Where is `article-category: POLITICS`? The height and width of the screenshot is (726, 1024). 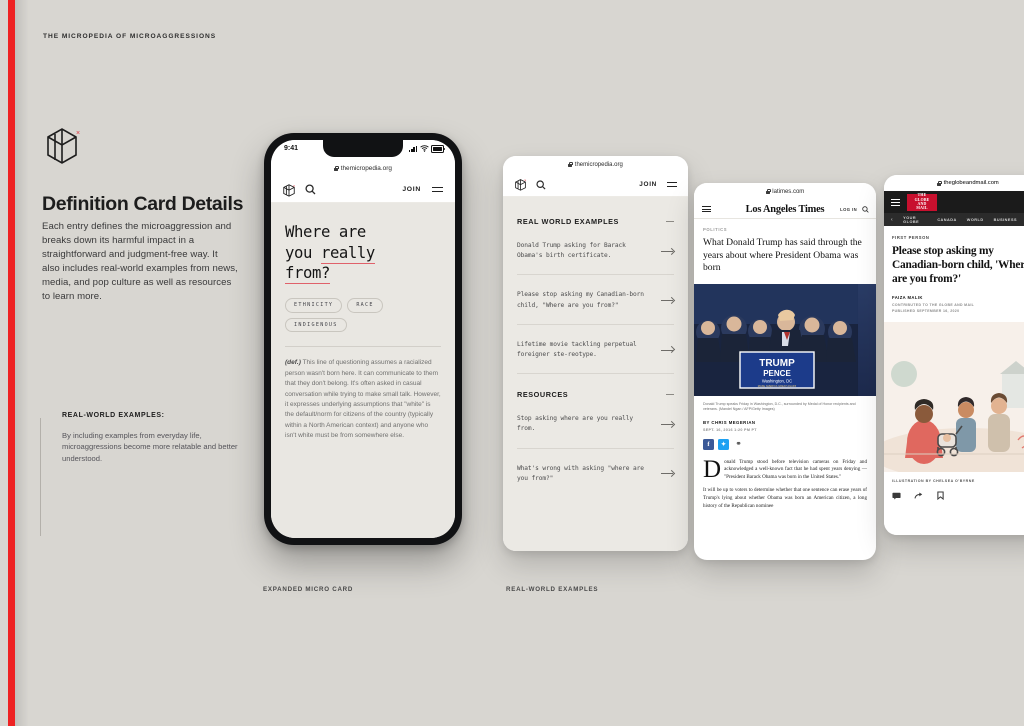 article-category: POLITICS is located at coordinates (785, 229).